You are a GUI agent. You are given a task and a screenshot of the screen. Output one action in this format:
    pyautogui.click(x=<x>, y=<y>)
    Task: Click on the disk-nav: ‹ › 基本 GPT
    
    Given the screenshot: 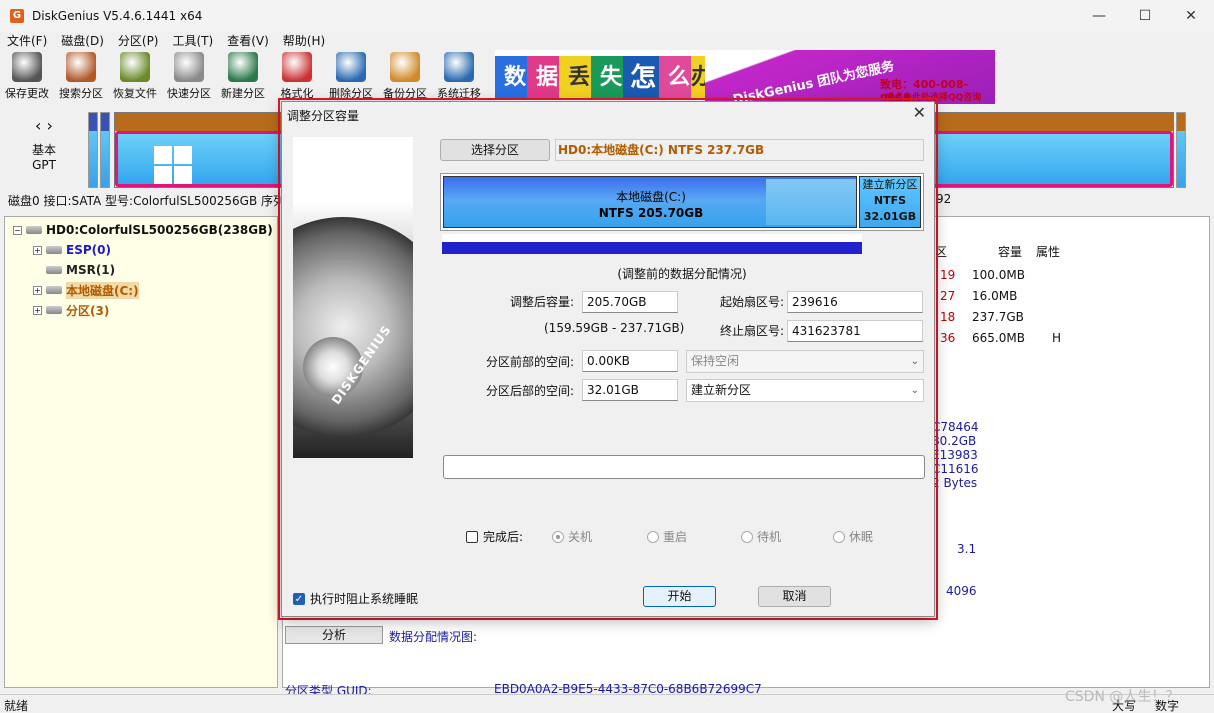 What is the action you would take?
    pyautogui.click(x=44, y=144)
    